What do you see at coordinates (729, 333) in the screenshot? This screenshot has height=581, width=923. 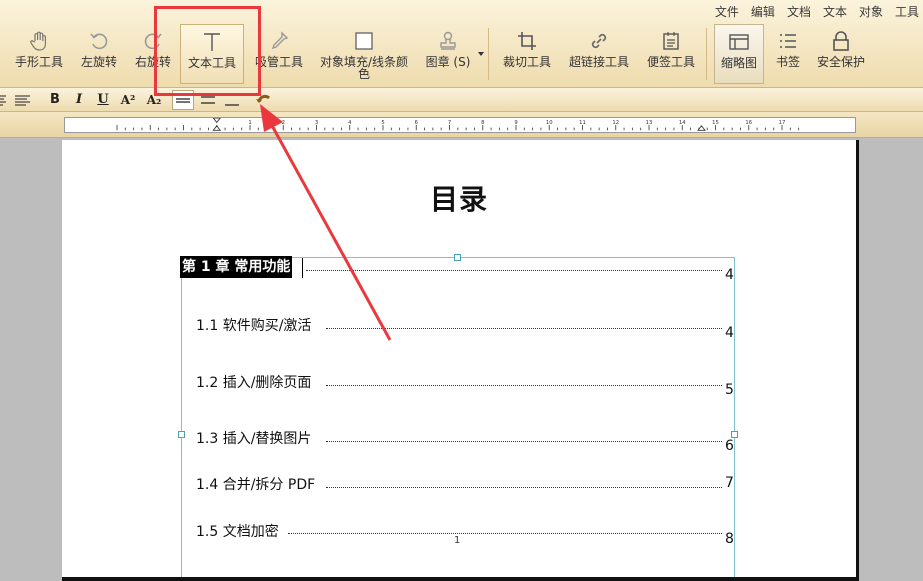 I see `toc-page-number: 4` at bounding box center [729, 333].